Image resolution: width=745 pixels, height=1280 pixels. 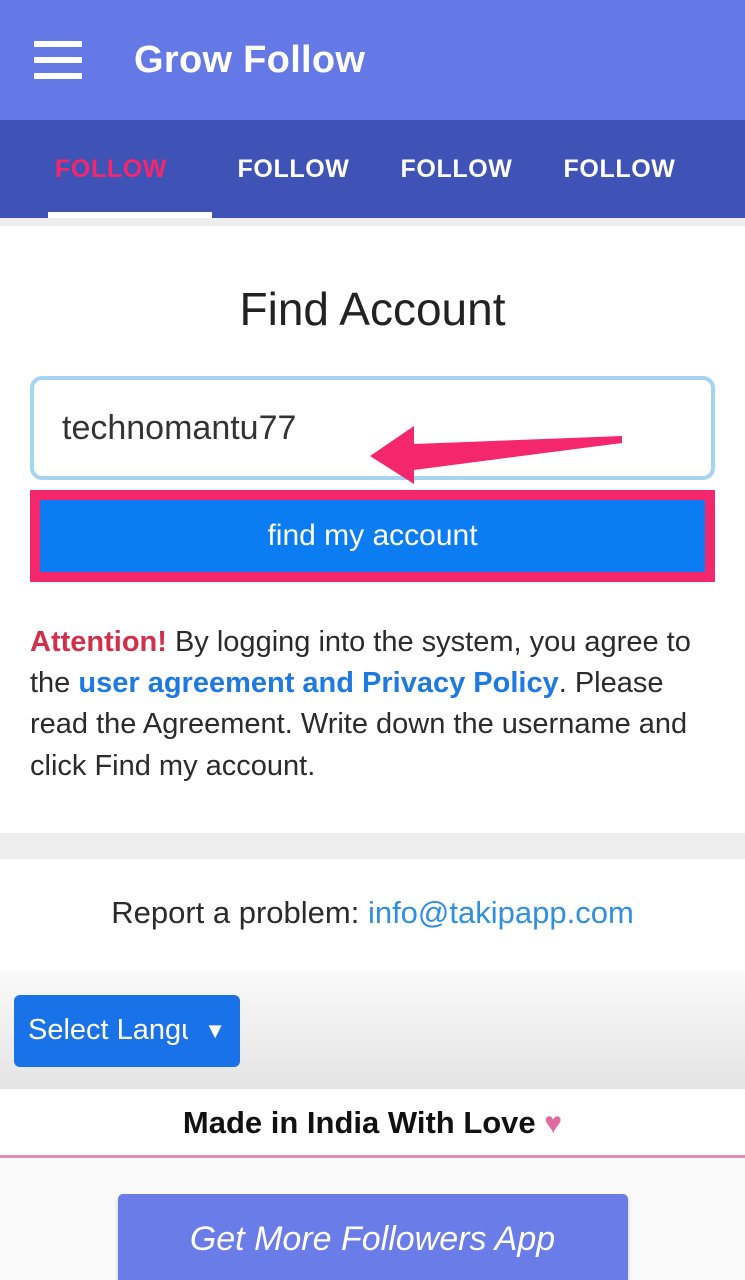 I want to click on app-title: Grow Follow, so click(x=250, y=59).